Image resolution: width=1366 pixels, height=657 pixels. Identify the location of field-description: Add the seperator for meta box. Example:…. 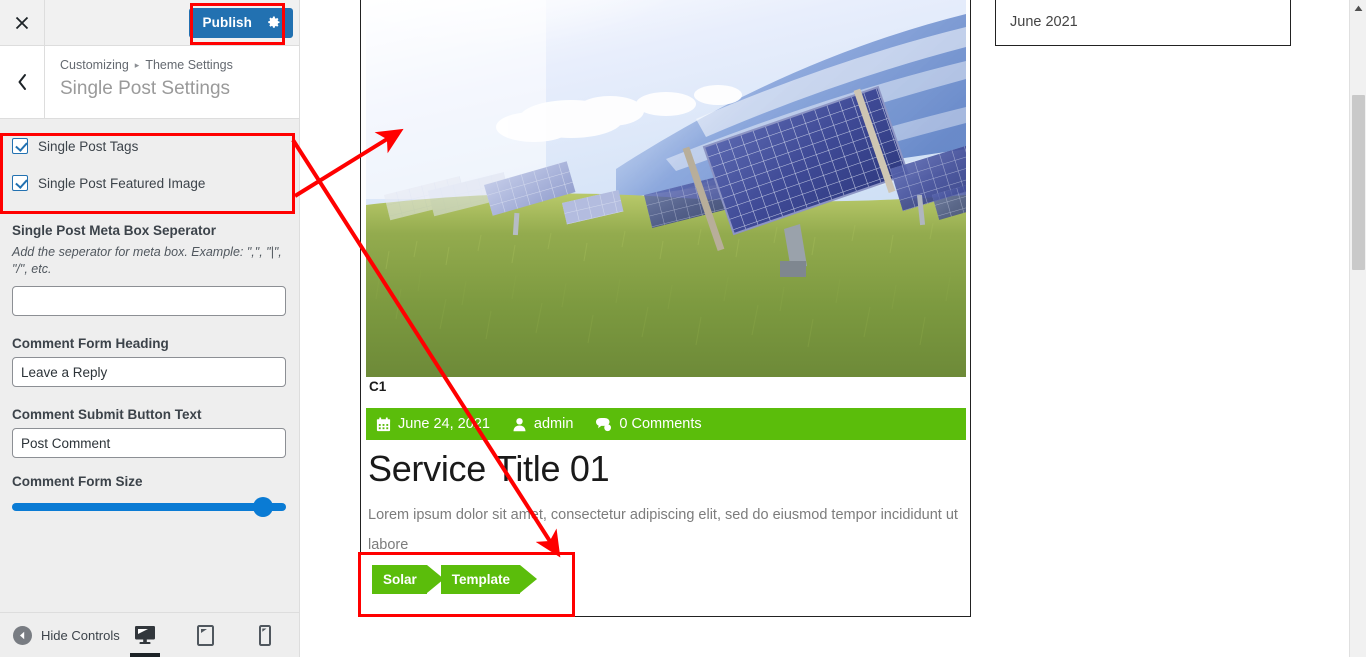
(147, 260).